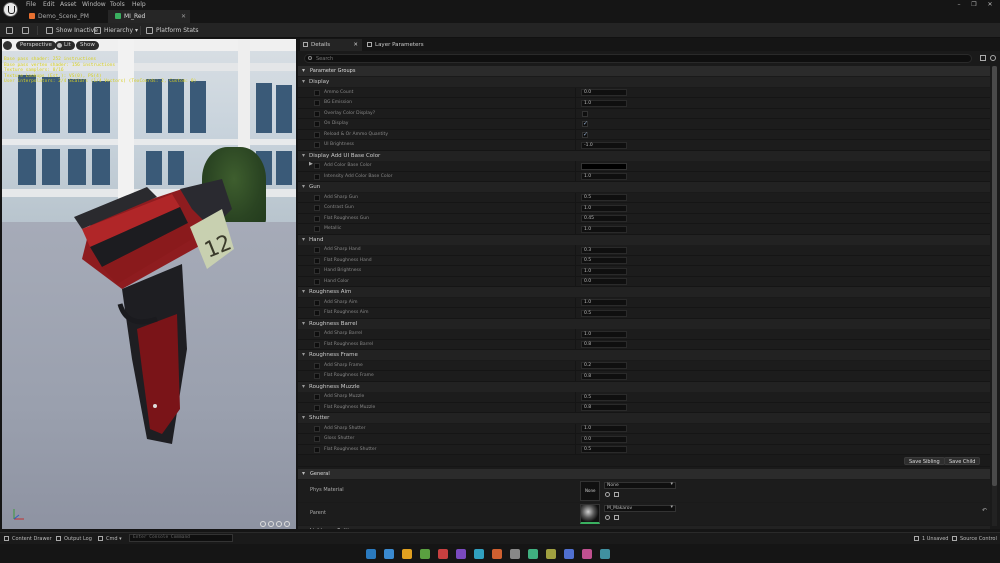  I want to click on parameter-value-input: 0.3, so click(604, 250).